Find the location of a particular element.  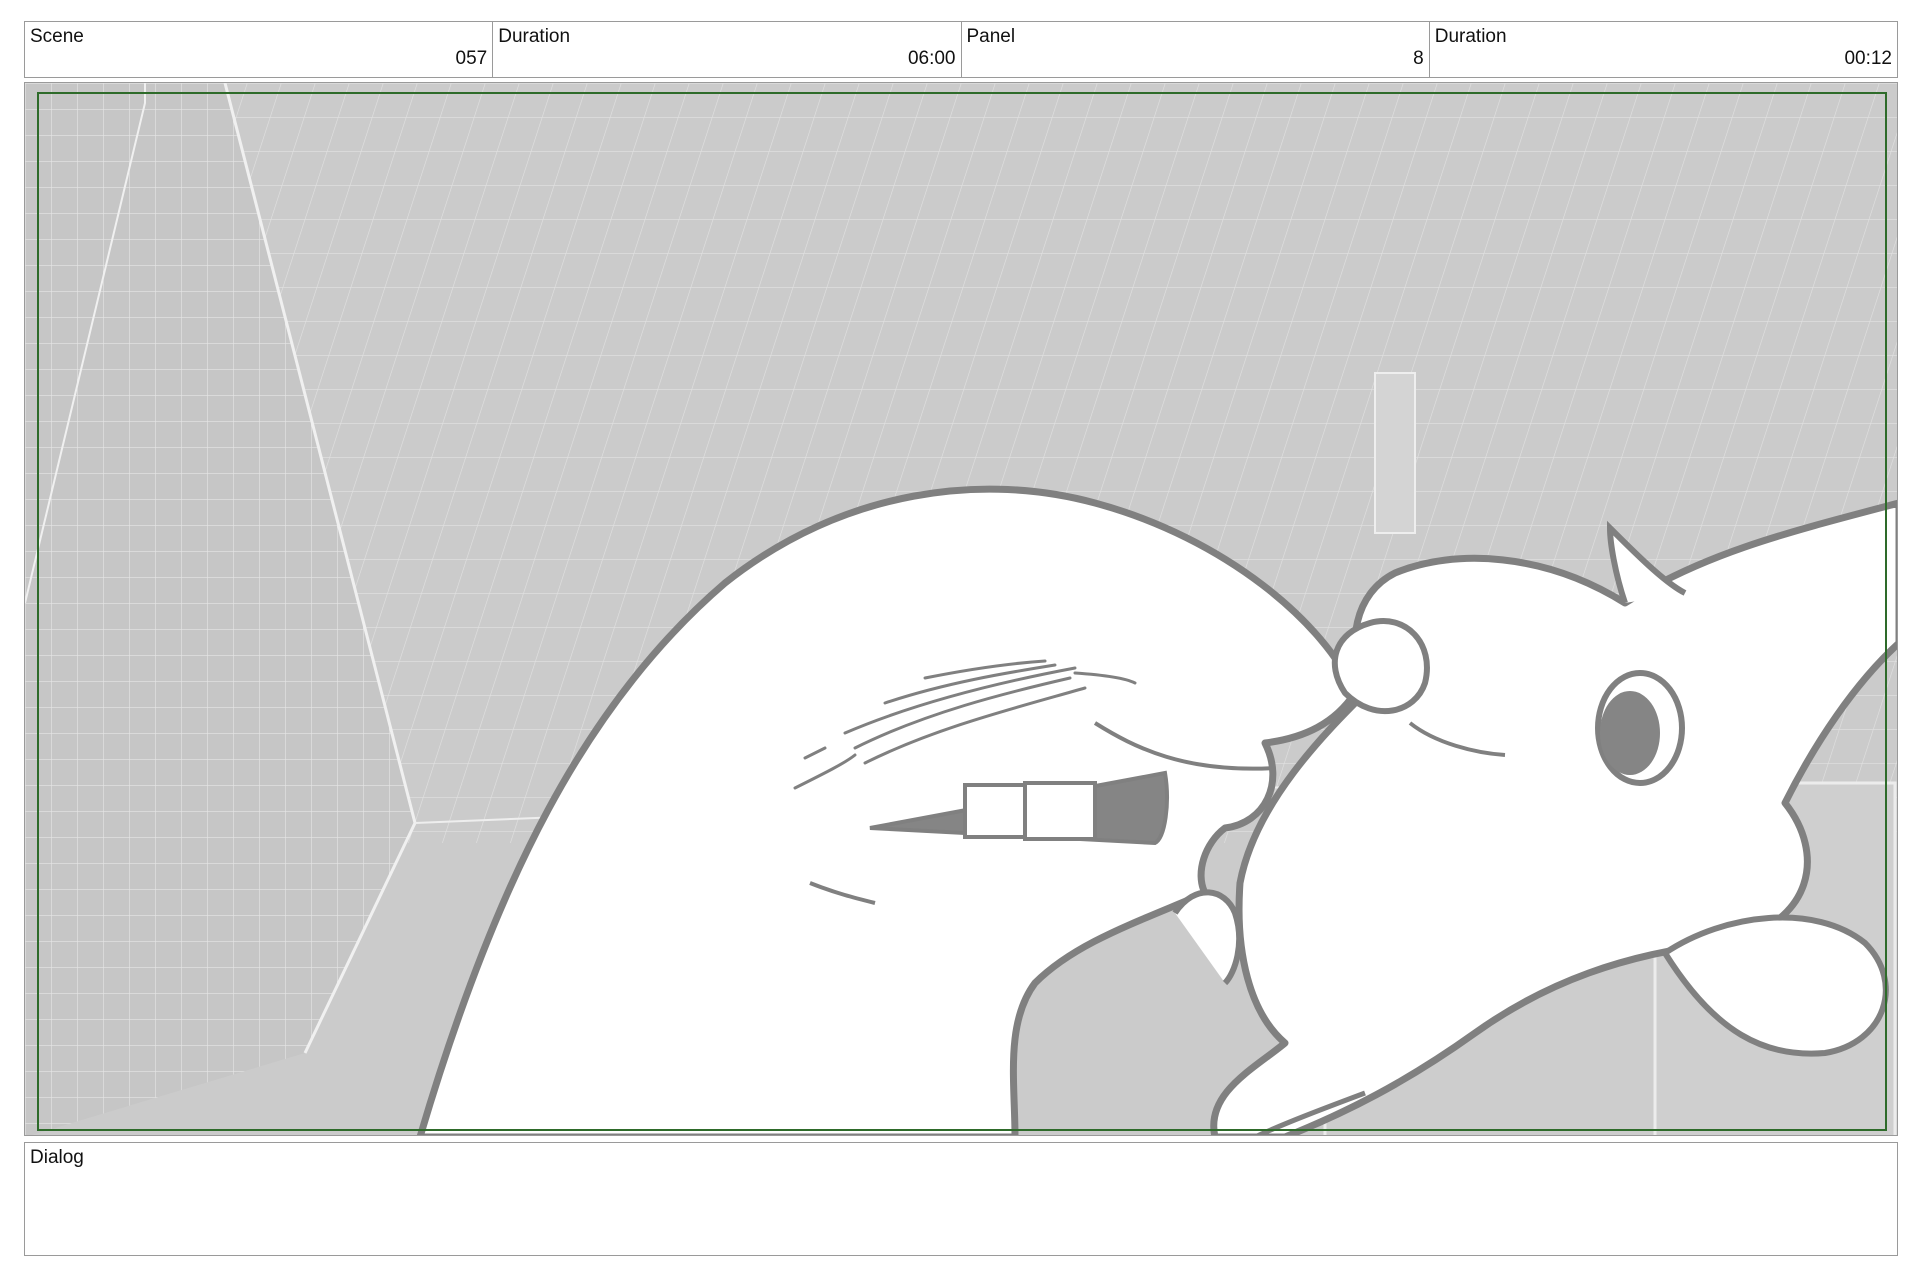

distant-pillar is located at coordinates (1395, 453).